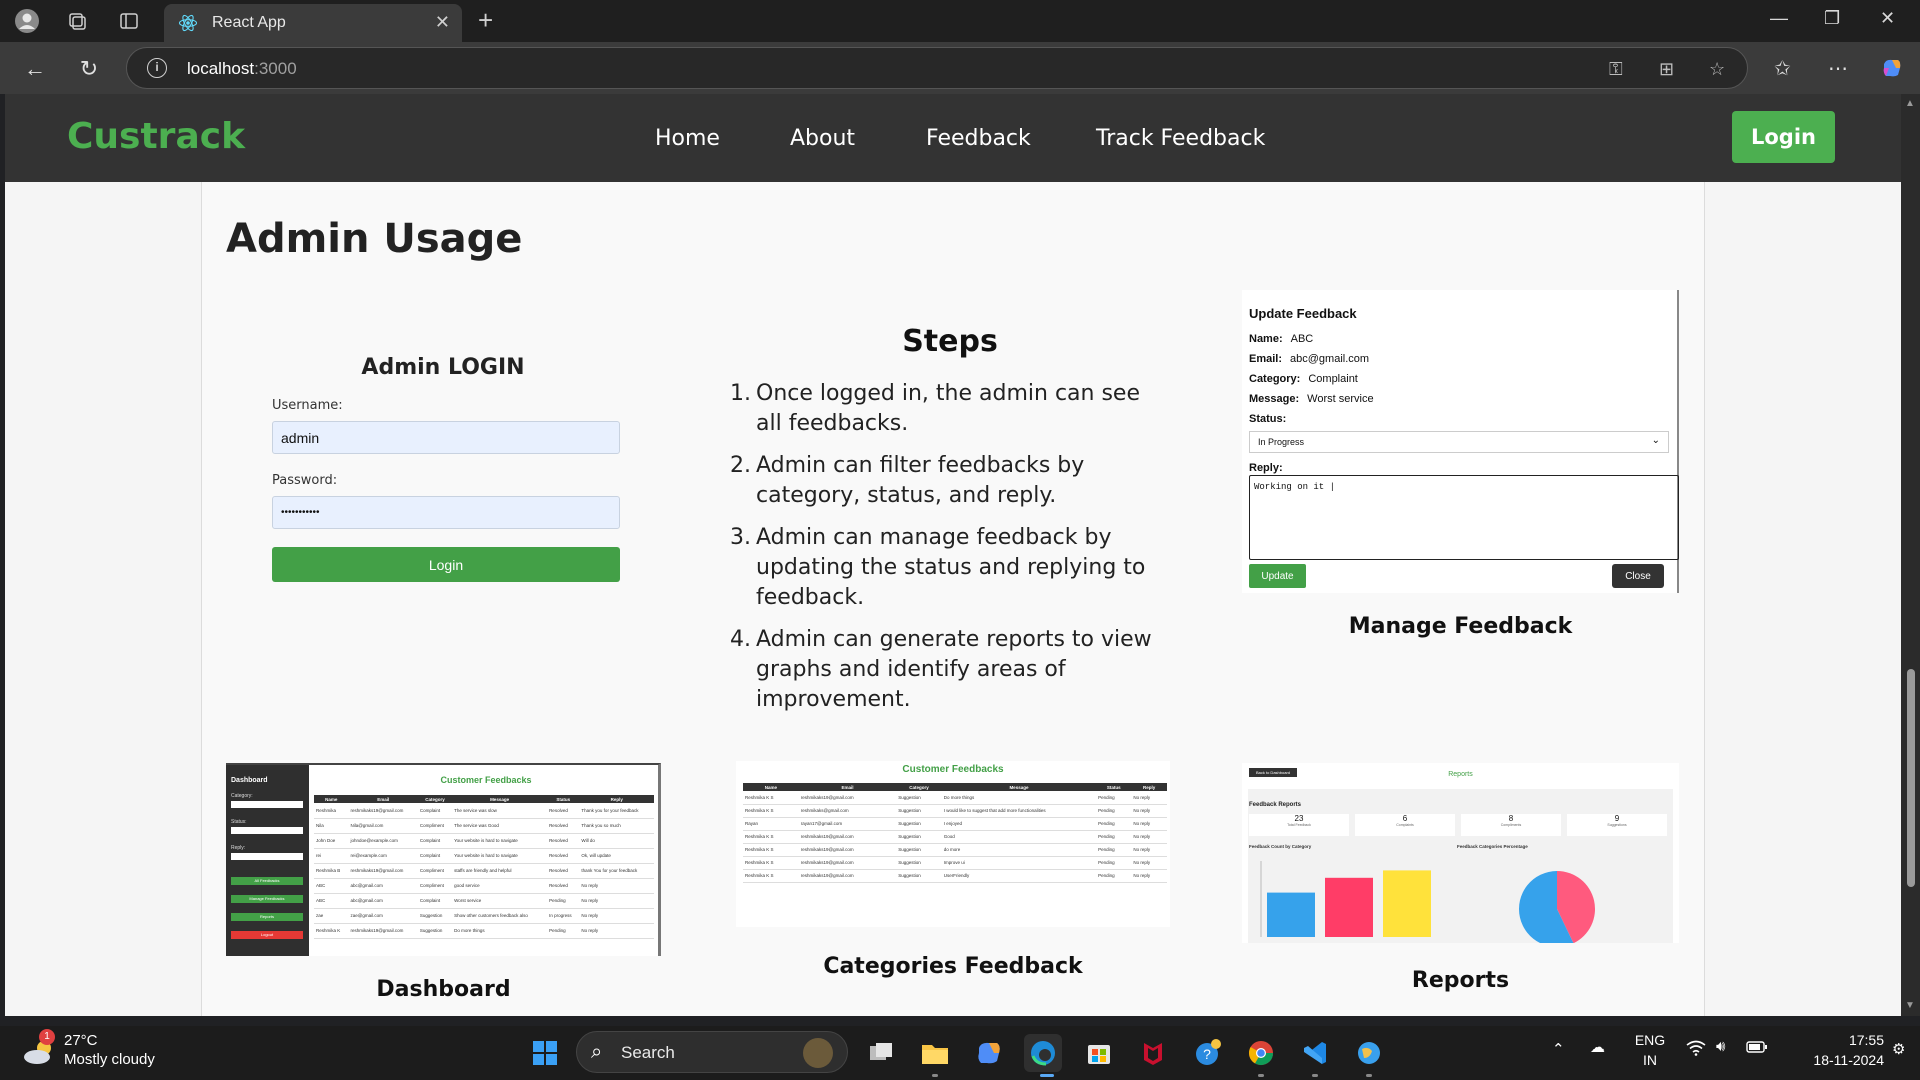  What do you see at coordinates (1898, 1049) in the screenshot?
I see `notification-icon: ⚙` at bounding box center [1898, 1049].